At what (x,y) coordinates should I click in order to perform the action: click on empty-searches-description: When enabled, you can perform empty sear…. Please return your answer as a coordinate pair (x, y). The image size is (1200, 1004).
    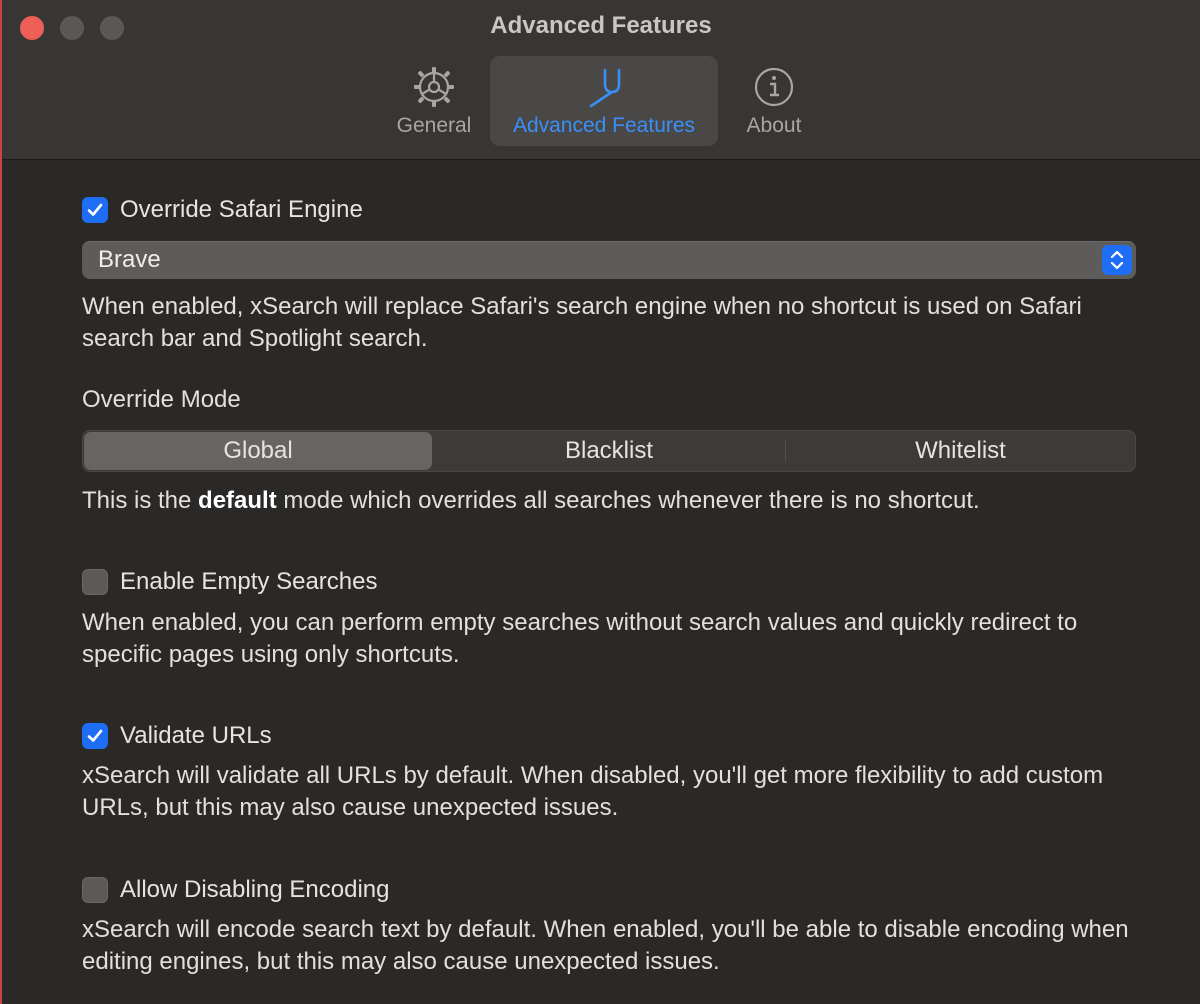
    Looking at the image, I should click on (580, 638).